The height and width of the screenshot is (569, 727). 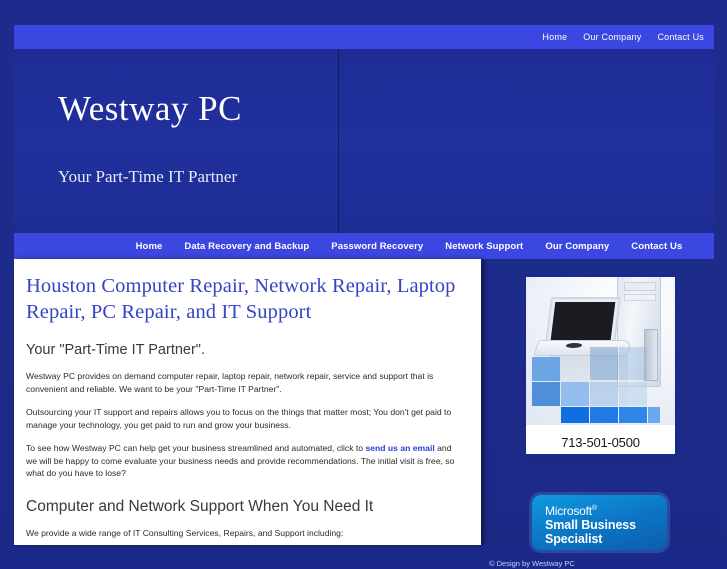 I want to click on top-utility-bar: Home Our Company Contact Us, so click(x=364, y=37).